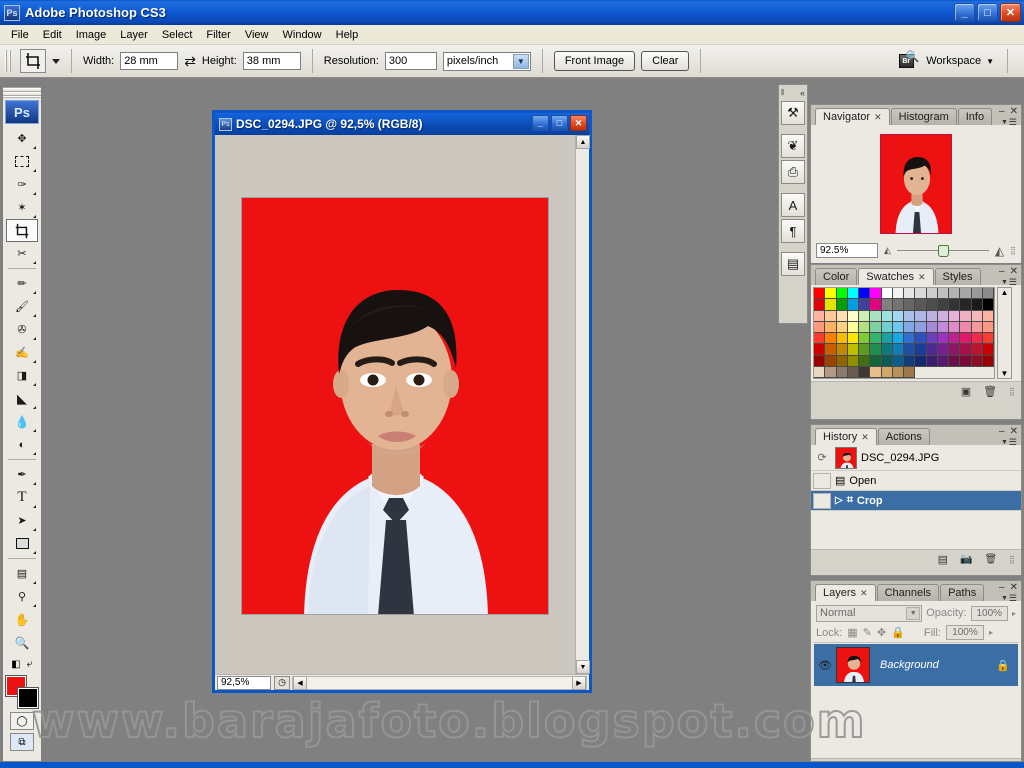 The image size is (1024, 768). Describe the element at coordinates (257, 35) in the screenshot. I see `menu-item-view: View` at that location.